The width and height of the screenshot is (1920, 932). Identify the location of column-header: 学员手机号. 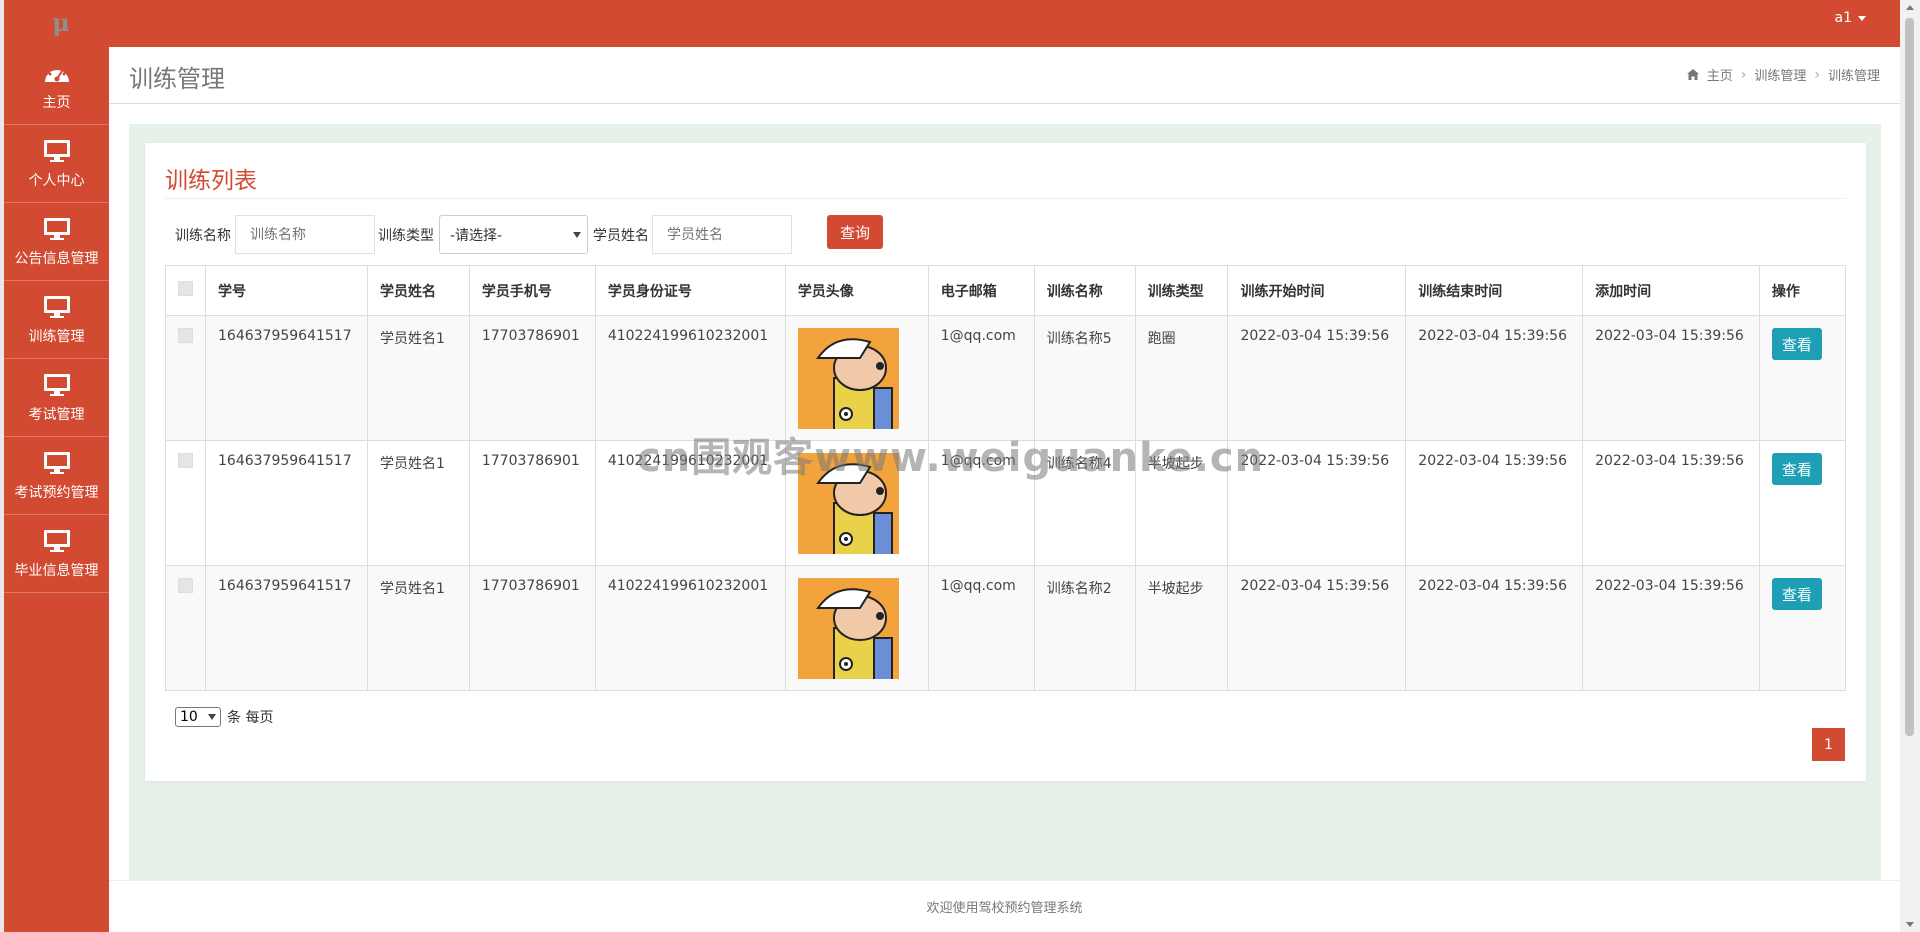
(532, 290).